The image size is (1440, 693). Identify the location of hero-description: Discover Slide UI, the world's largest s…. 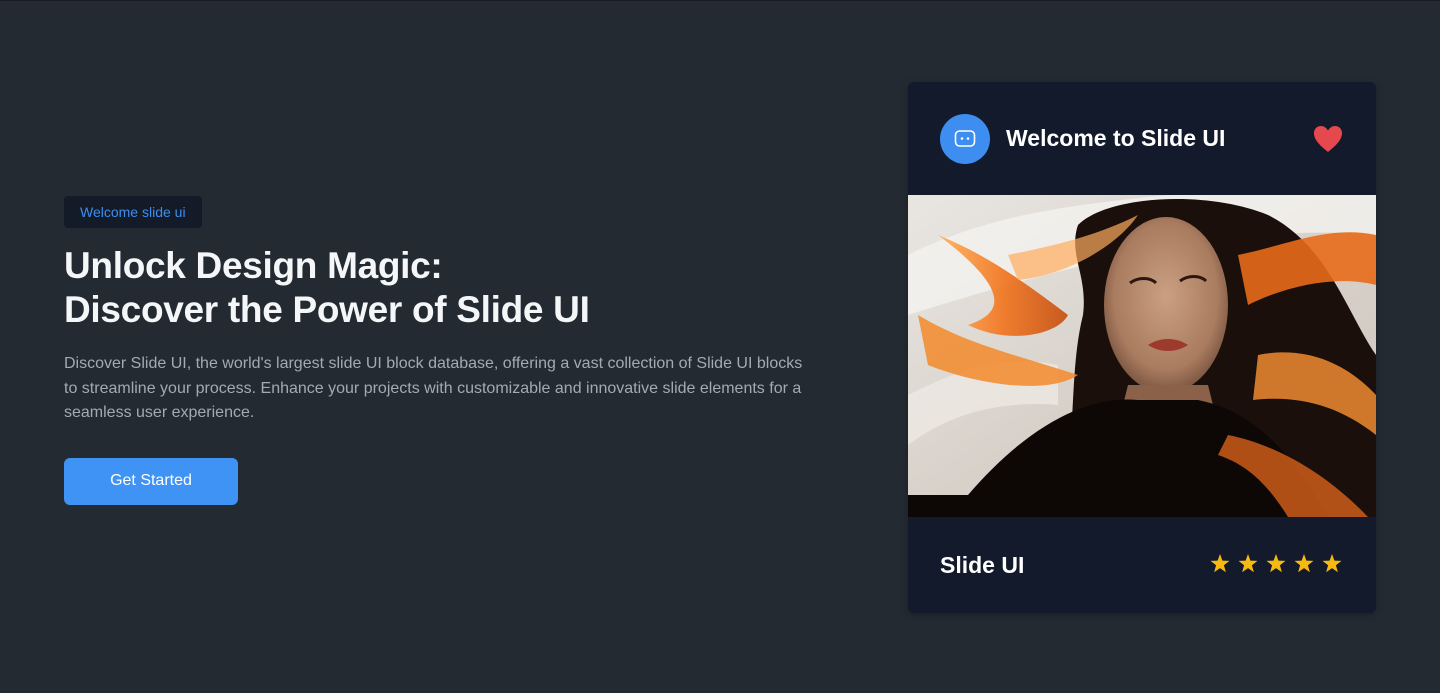
(433, 388).